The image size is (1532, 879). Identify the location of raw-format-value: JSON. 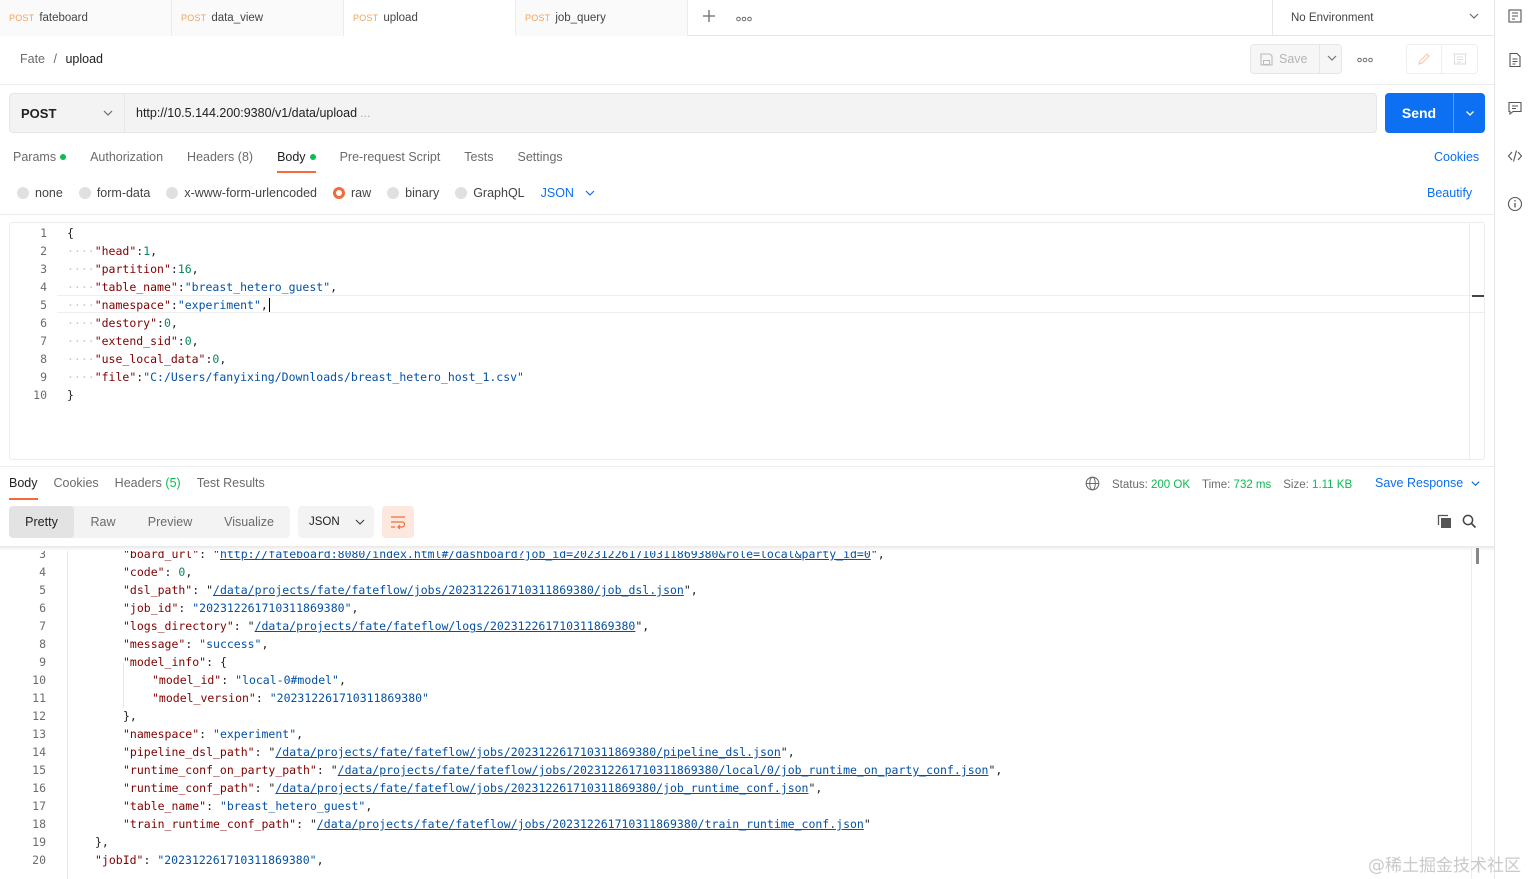
(557, 193).